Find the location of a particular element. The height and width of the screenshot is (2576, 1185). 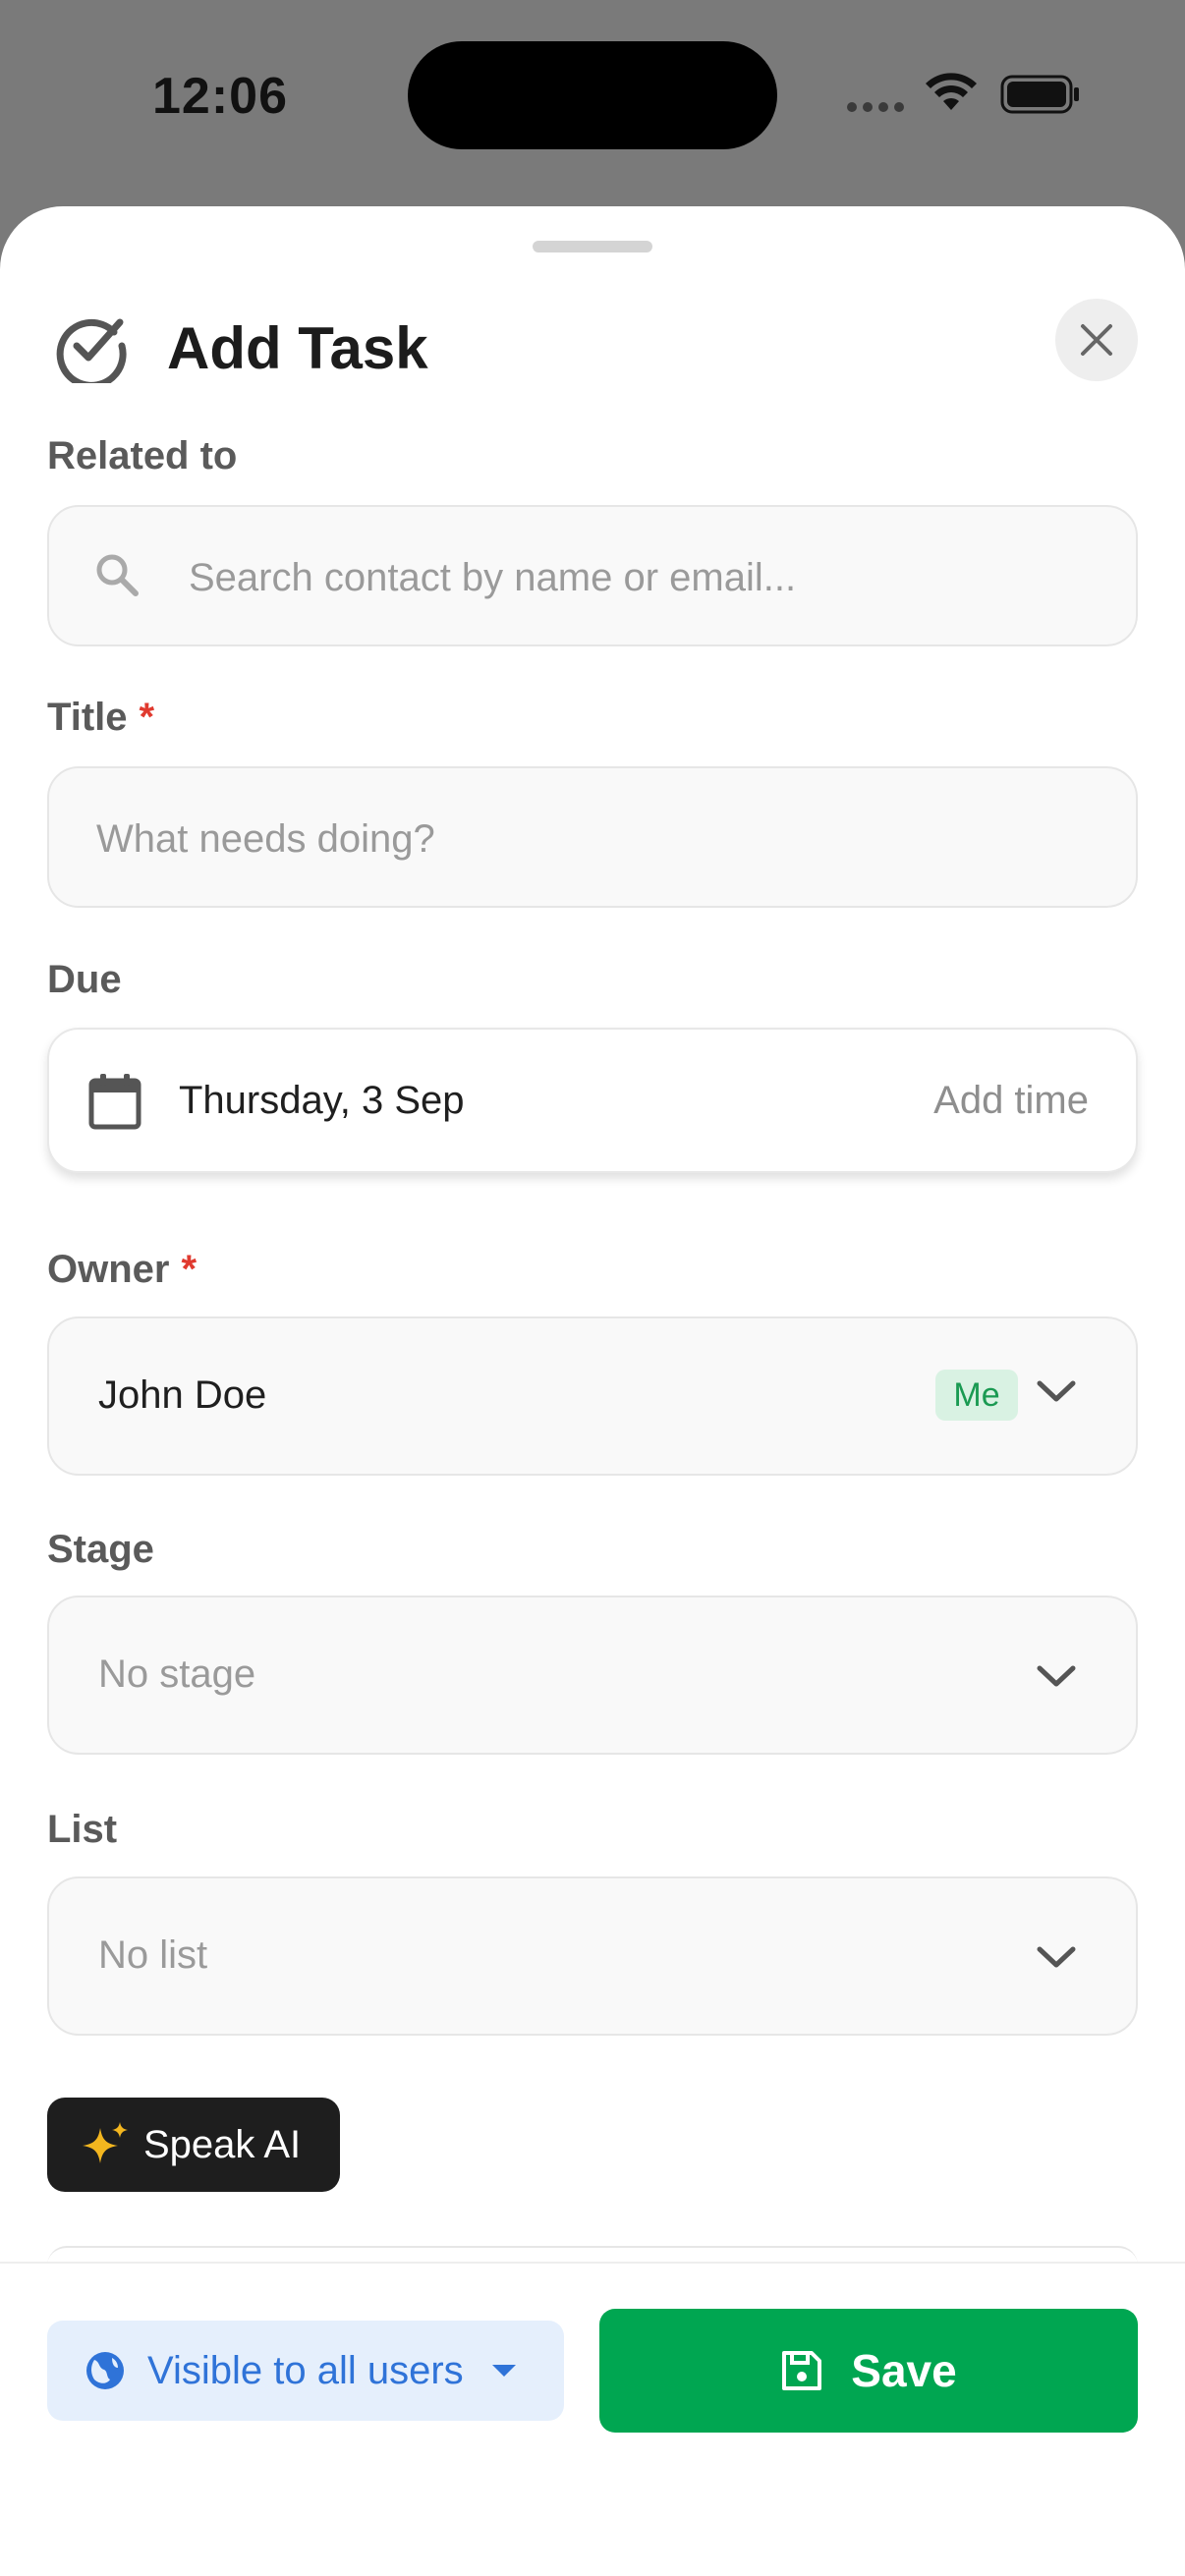

add-time-link: Add time is located at coordinates (1011, 1101).